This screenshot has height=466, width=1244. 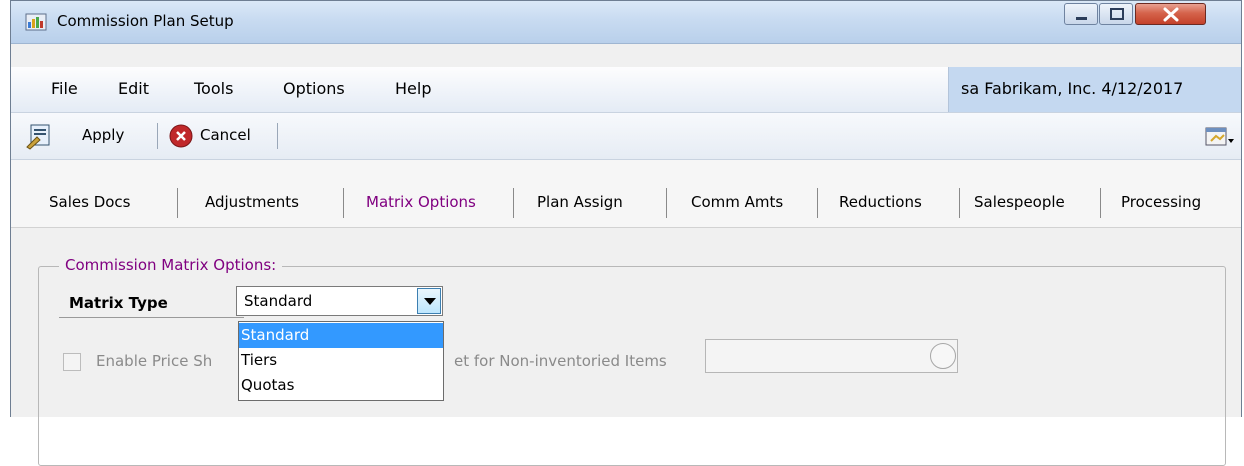 I want to click on user-company-date: sa Fabrikam, Inc. 4/12/2017, so click(x=1094, y=89).